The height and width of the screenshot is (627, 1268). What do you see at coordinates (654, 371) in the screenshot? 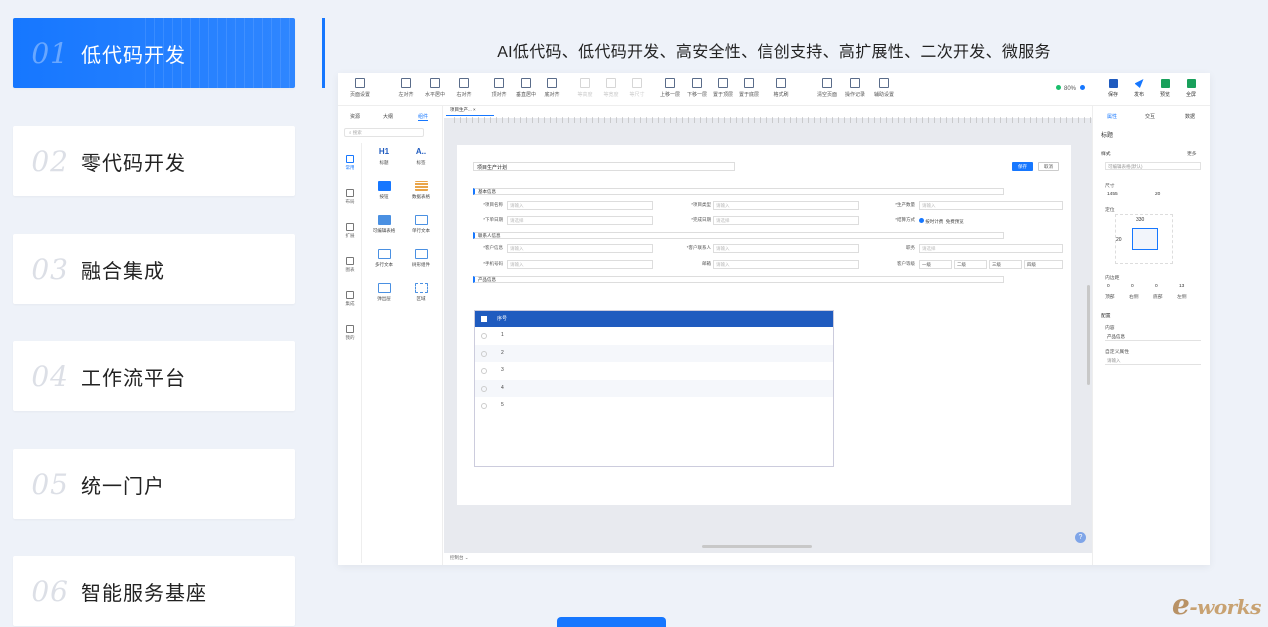
I see `table-row: 3` at bounding box center [654, 371].